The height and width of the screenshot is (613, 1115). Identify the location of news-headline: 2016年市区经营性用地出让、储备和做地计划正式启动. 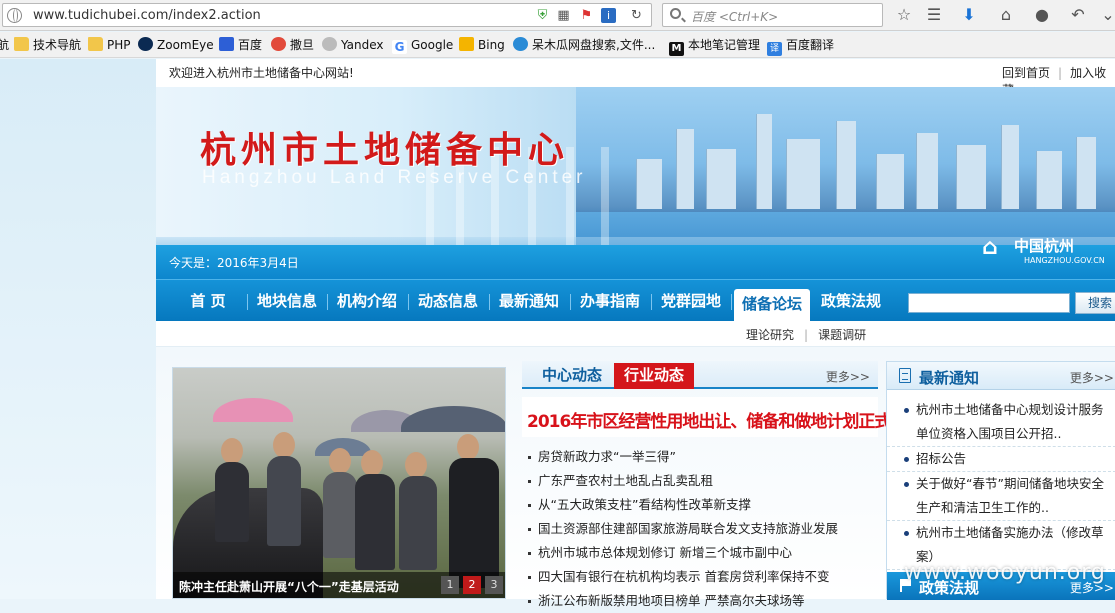
(722, 417).